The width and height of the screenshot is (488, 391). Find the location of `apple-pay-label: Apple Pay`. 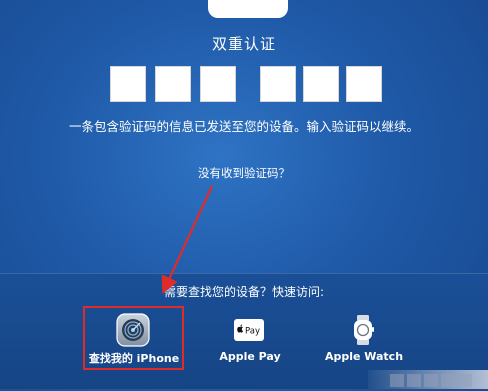

apple-pay-label: Apple Pay is located at coordinates (250, 356).